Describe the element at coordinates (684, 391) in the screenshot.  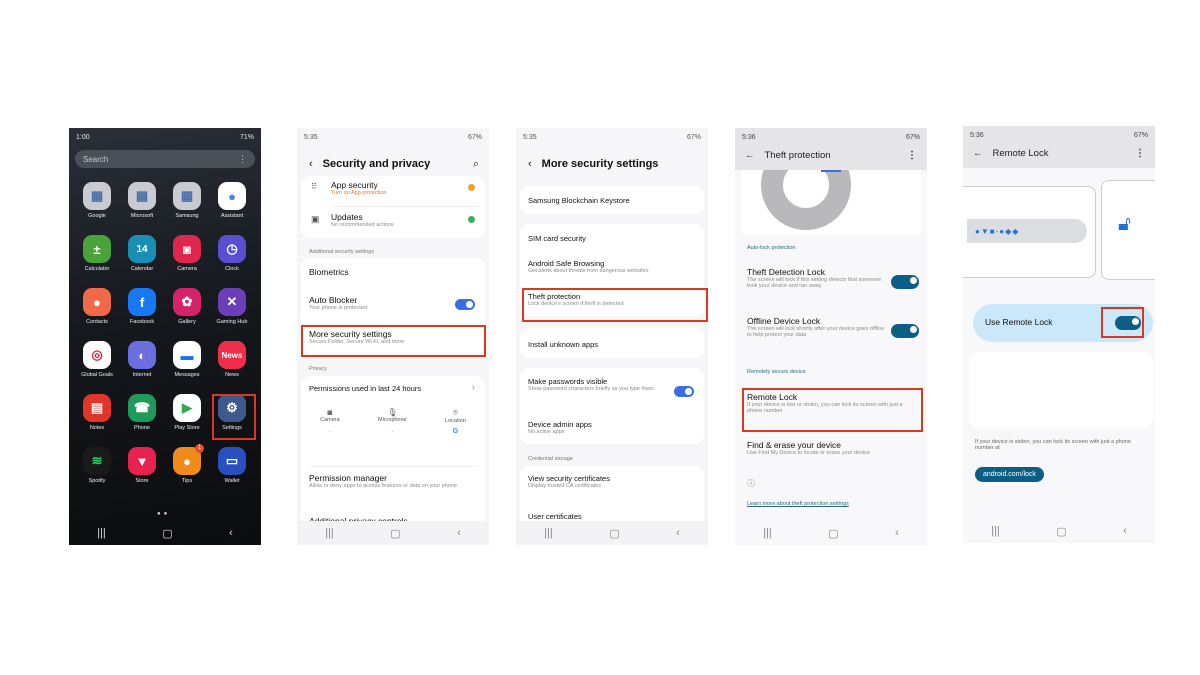
I see `passwords-visible-toggle` at that location.